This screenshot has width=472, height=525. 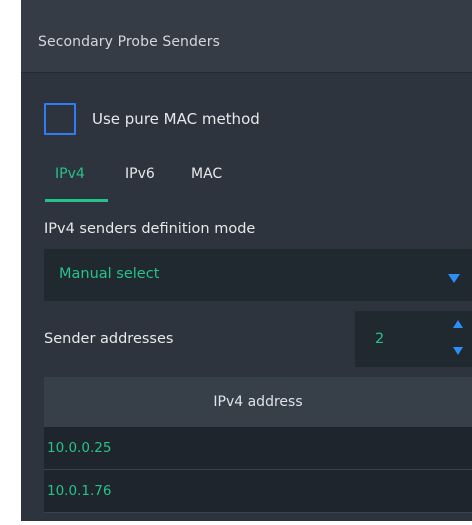 What do you see at coordinates (129, 42) in the screenshot?
I see `panel-title: Secondary Probe Senders` at bounding box center [129, 42].